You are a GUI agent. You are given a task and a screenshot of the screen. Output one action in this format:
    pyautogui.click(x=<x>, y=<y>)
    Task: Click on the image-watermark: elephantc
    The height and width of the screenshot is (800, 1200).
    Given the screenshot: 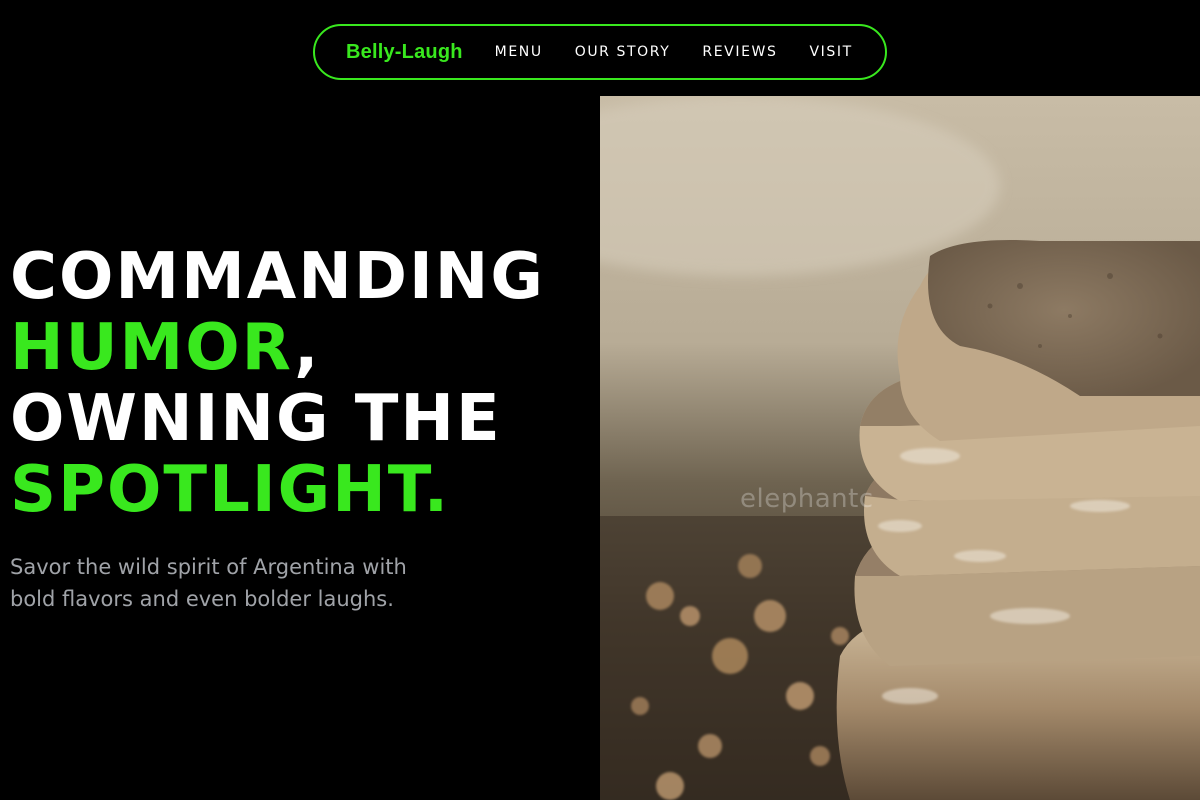 What is the action you would take?
    pyautogui.click(x=807, y=499)
    